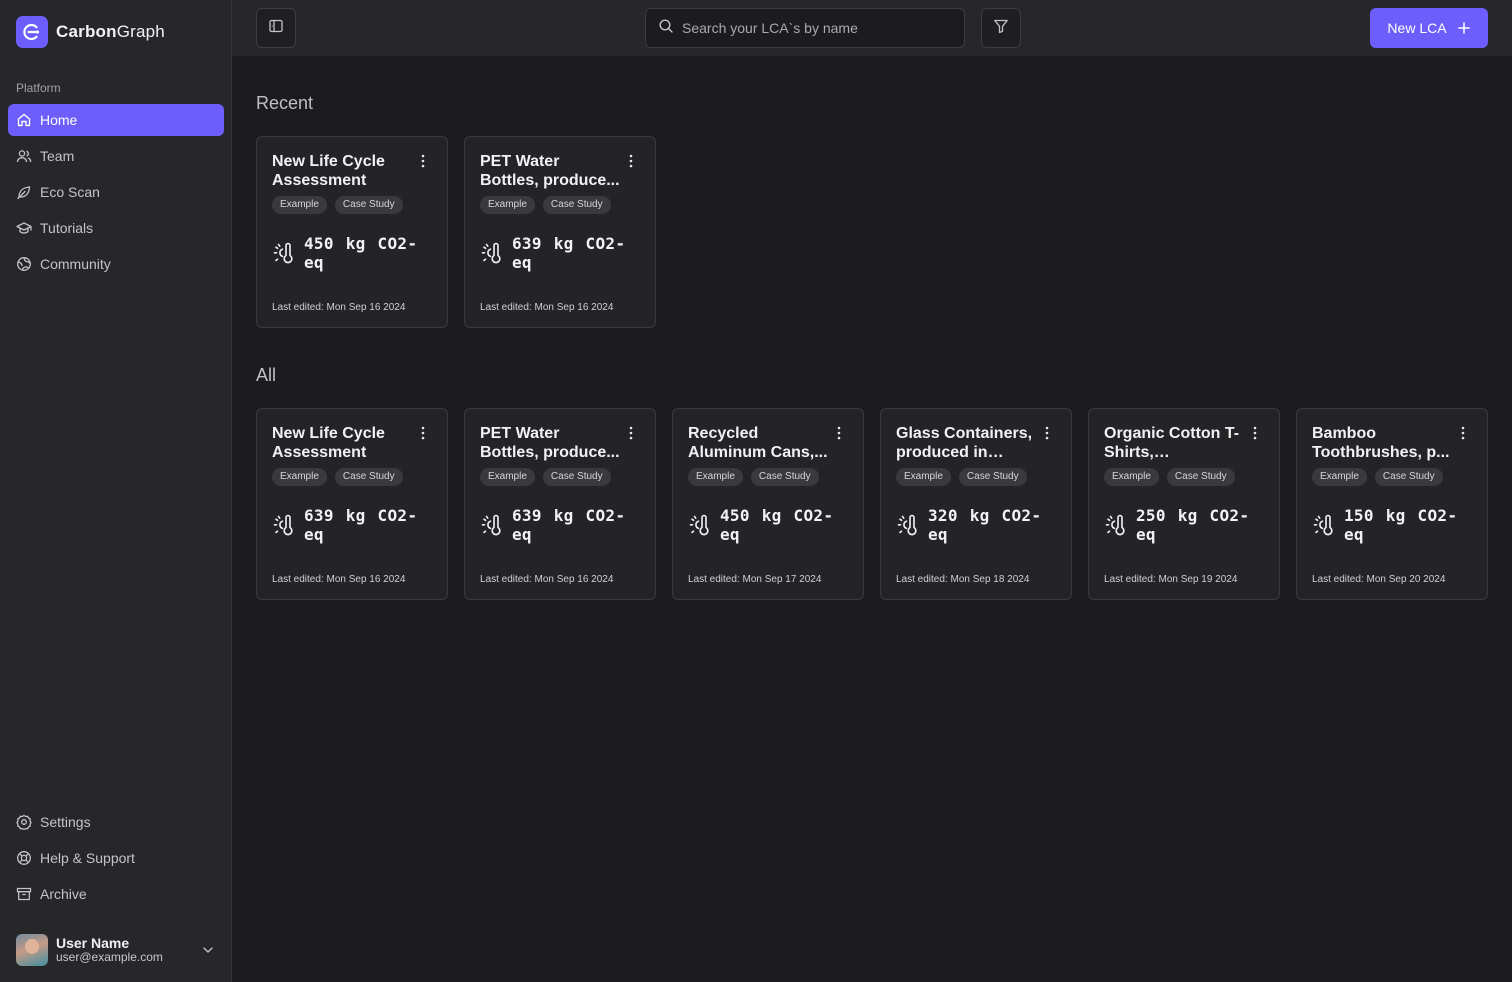  Describe the element at coordinates (1379, 579) in the screenshot. I see `last-edited: Last edited: Mon Sep 20 2024` at that location.